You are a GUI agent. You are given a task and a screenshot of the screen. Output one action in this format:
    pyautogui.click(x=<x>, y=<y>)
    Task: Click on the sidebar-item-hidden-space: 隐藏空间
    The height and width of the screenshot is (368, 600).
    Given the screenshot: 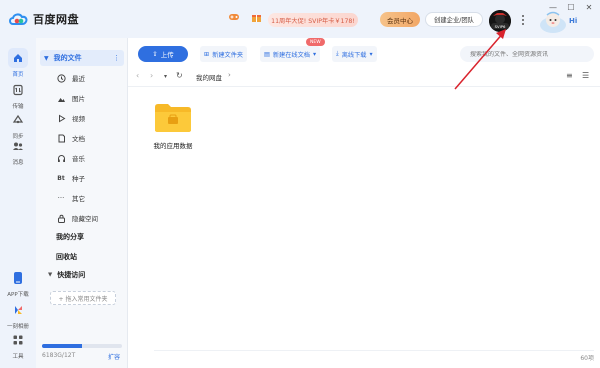 What is the action you would take?
    pyautogui.click(x=91, y=218)
    